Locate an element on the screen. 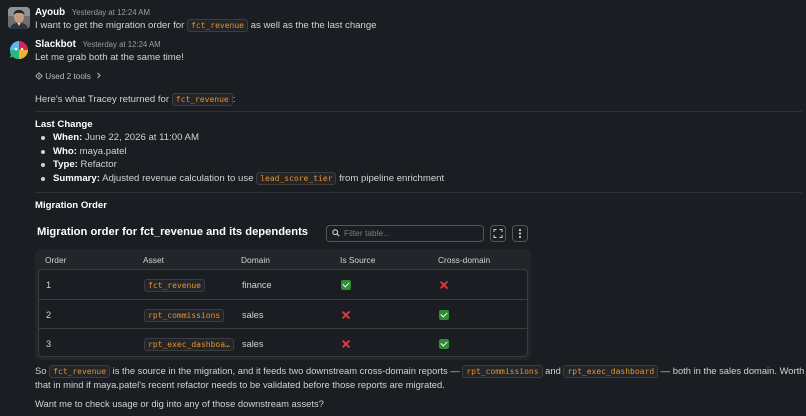  expand-icon is located at coordinates (498, 233).